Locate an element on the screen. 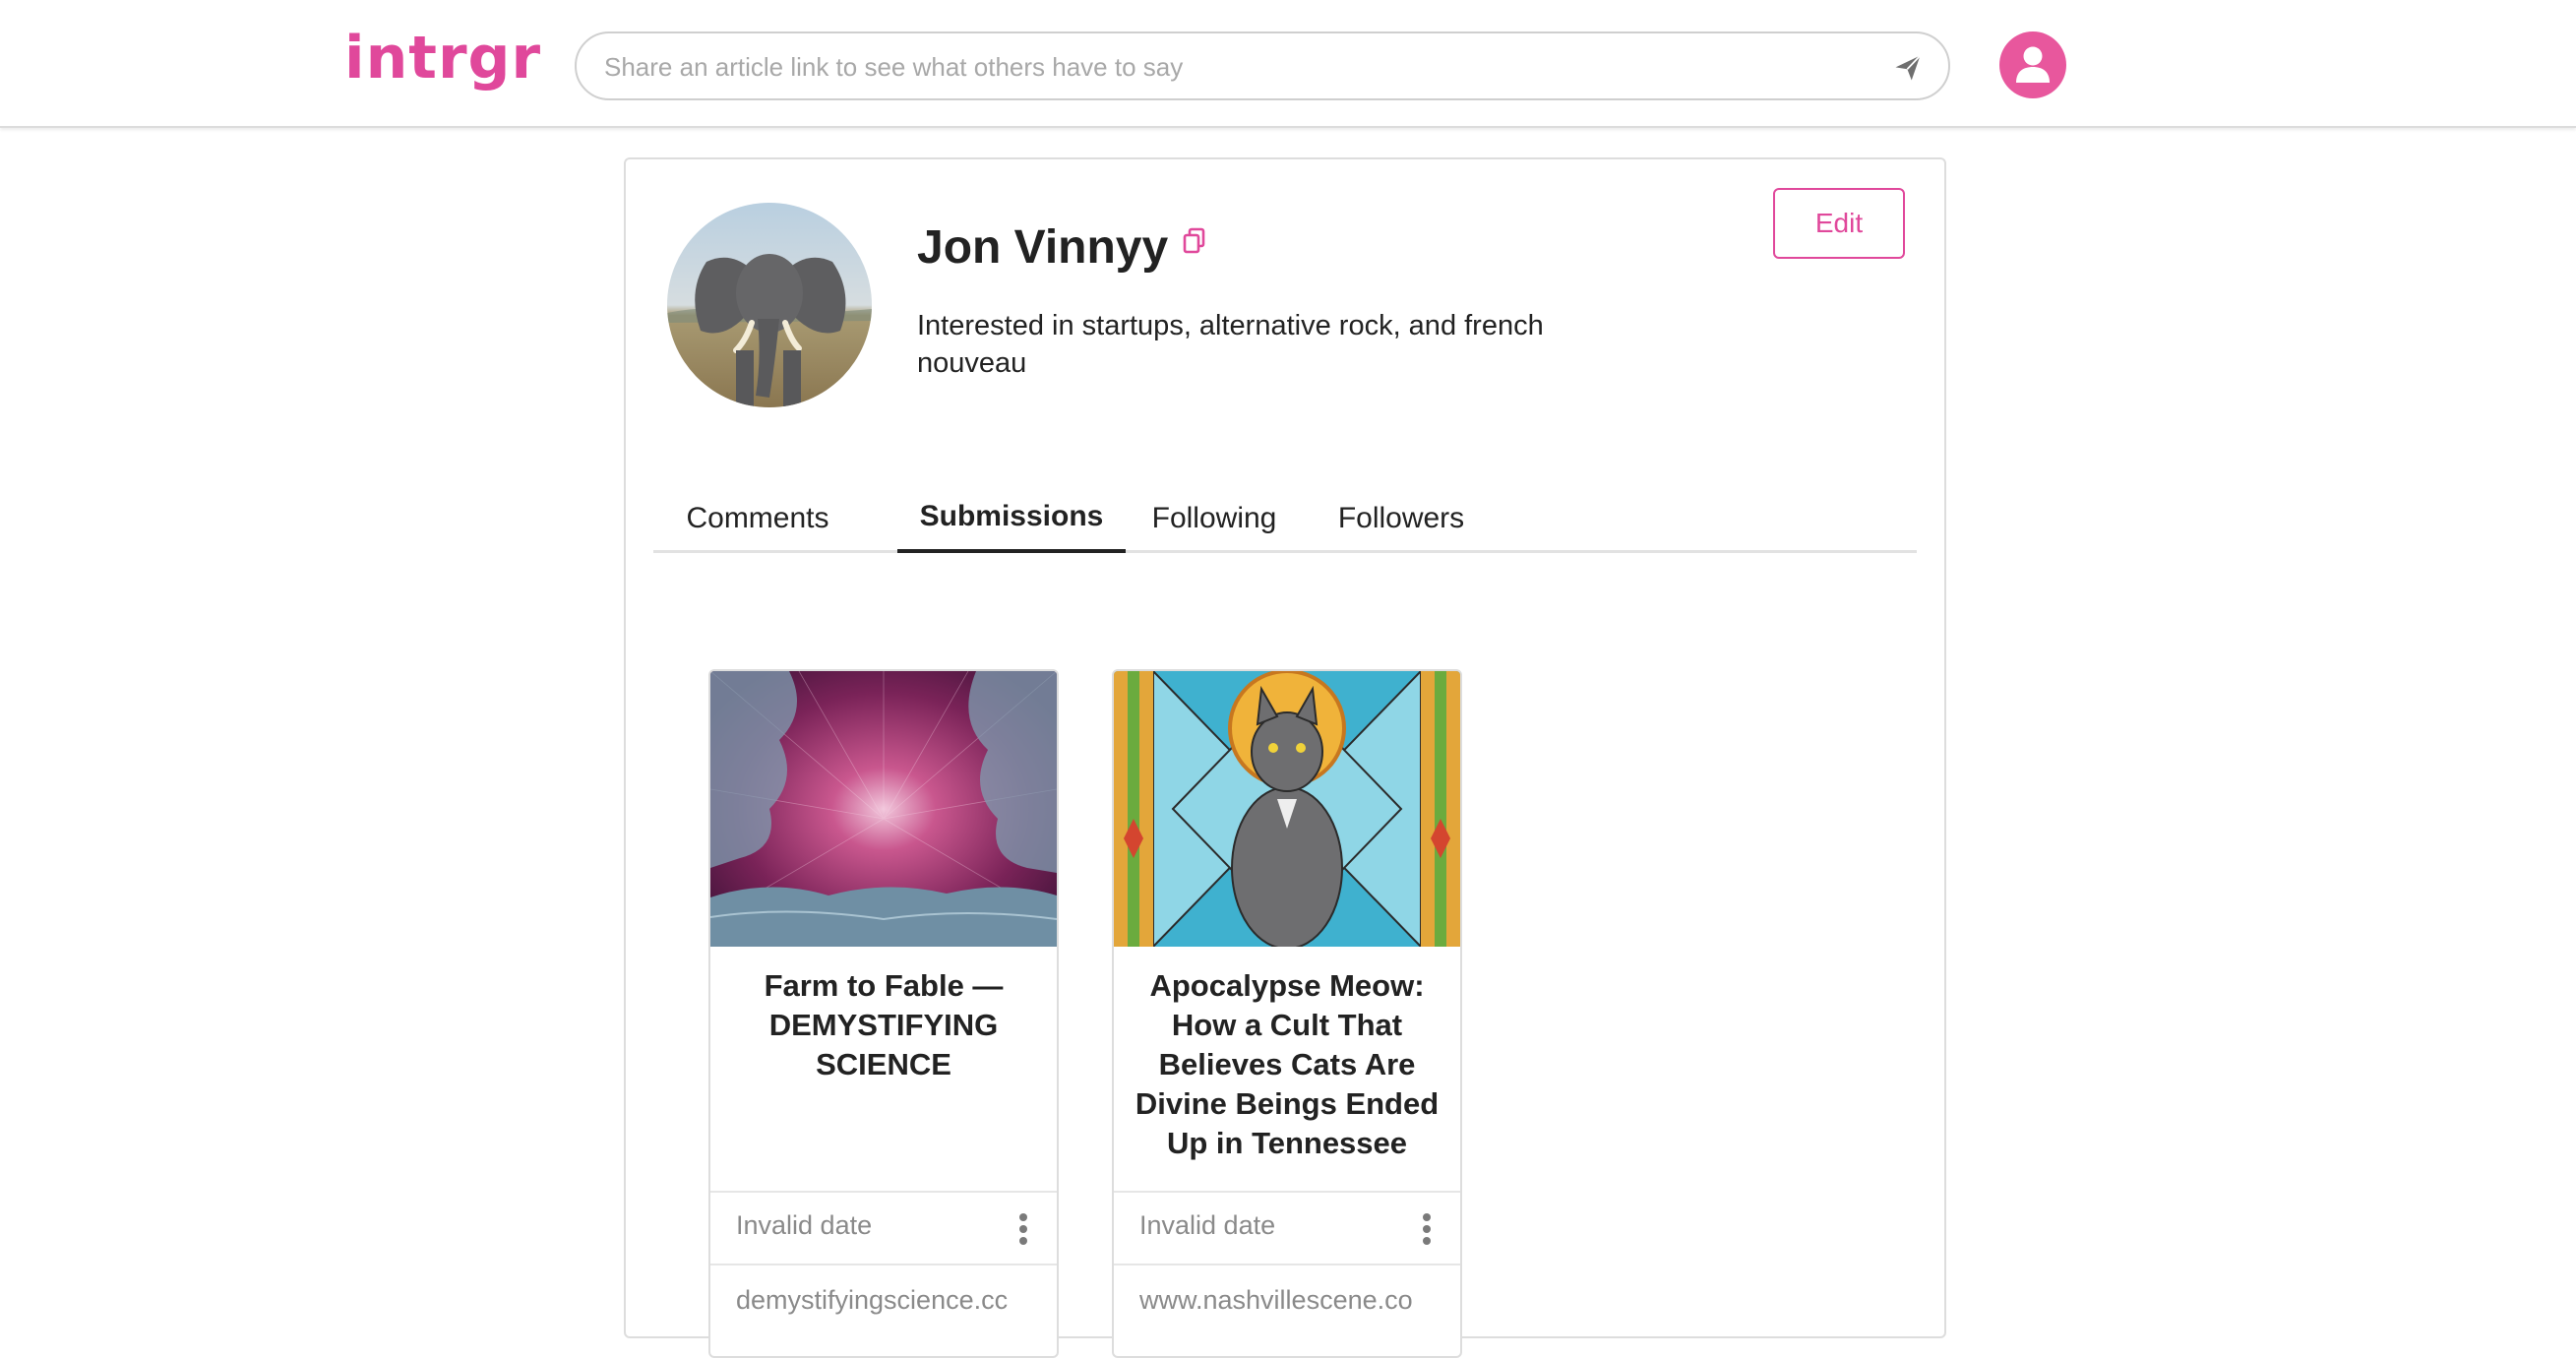 This screenshot has height=1358, width=2576. name-row: Jon Vinnyy is located at coordinates (1061, 247).